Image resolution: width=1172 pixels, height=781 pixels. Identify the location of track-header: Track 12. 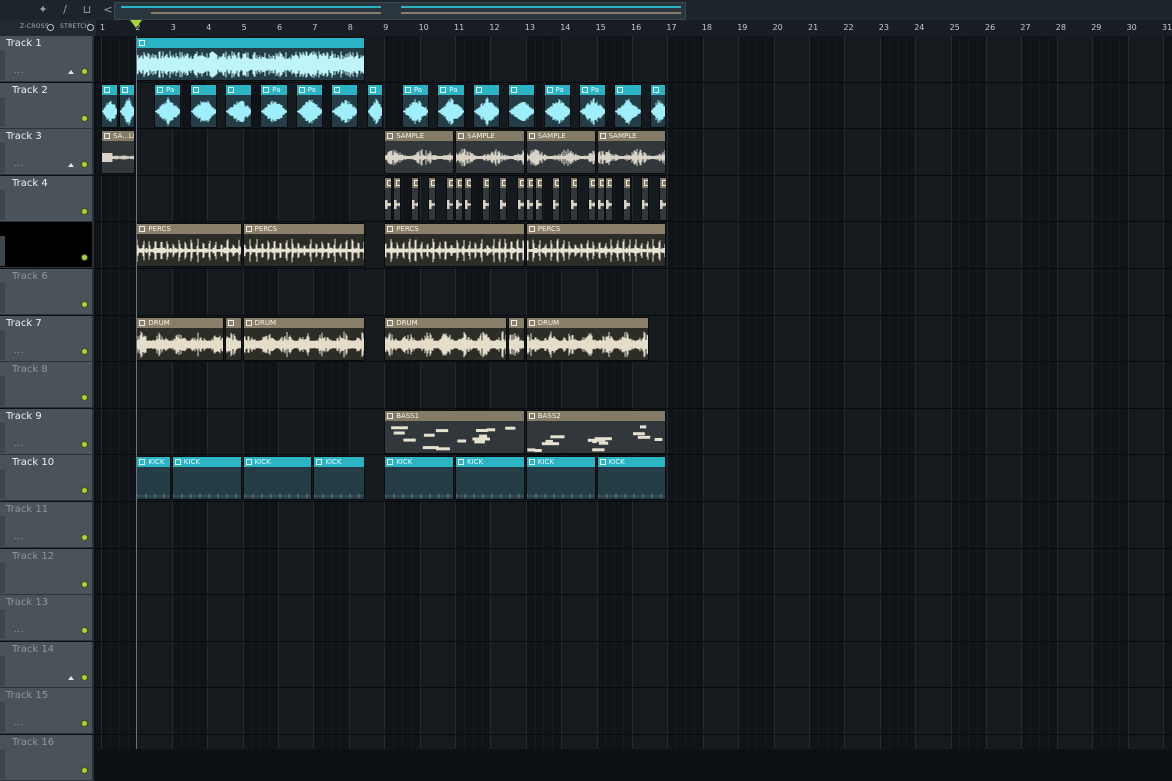
(47, 571).